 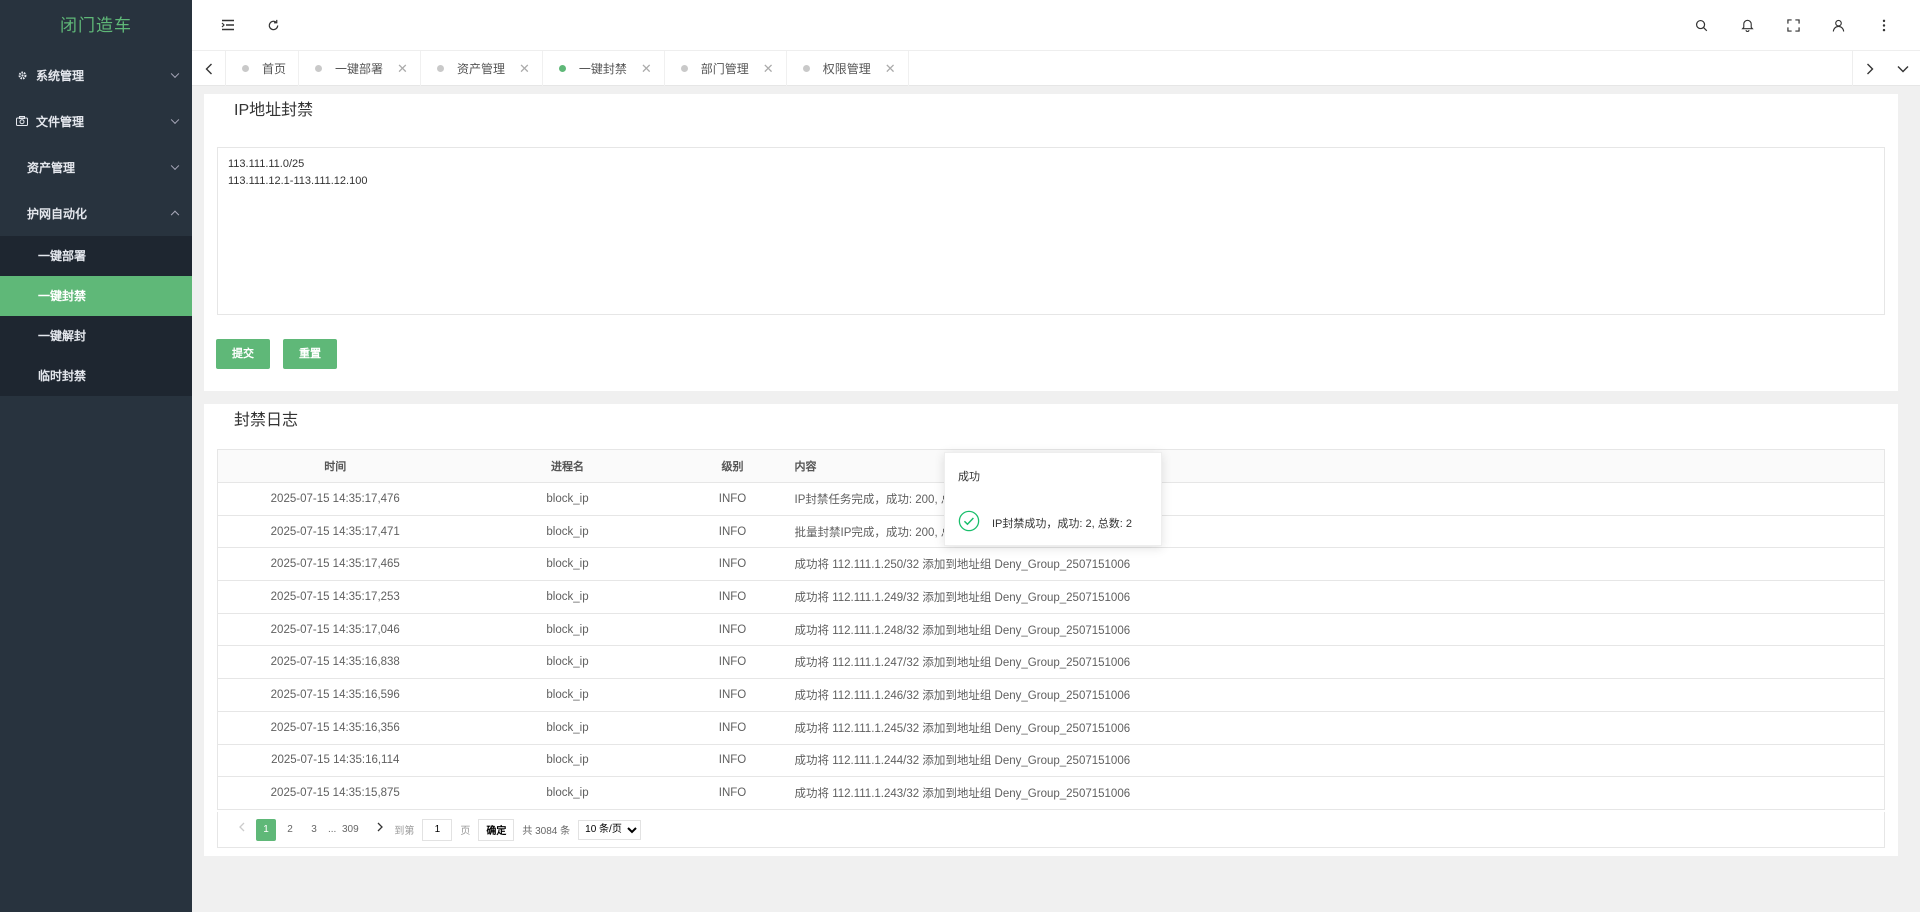 What do you see at coordinates (1062, 524) in the screenshot?
I see `notification-message: IP封禁成功，成功: 2, 总数: 2` at bounding box center [1062, 524].